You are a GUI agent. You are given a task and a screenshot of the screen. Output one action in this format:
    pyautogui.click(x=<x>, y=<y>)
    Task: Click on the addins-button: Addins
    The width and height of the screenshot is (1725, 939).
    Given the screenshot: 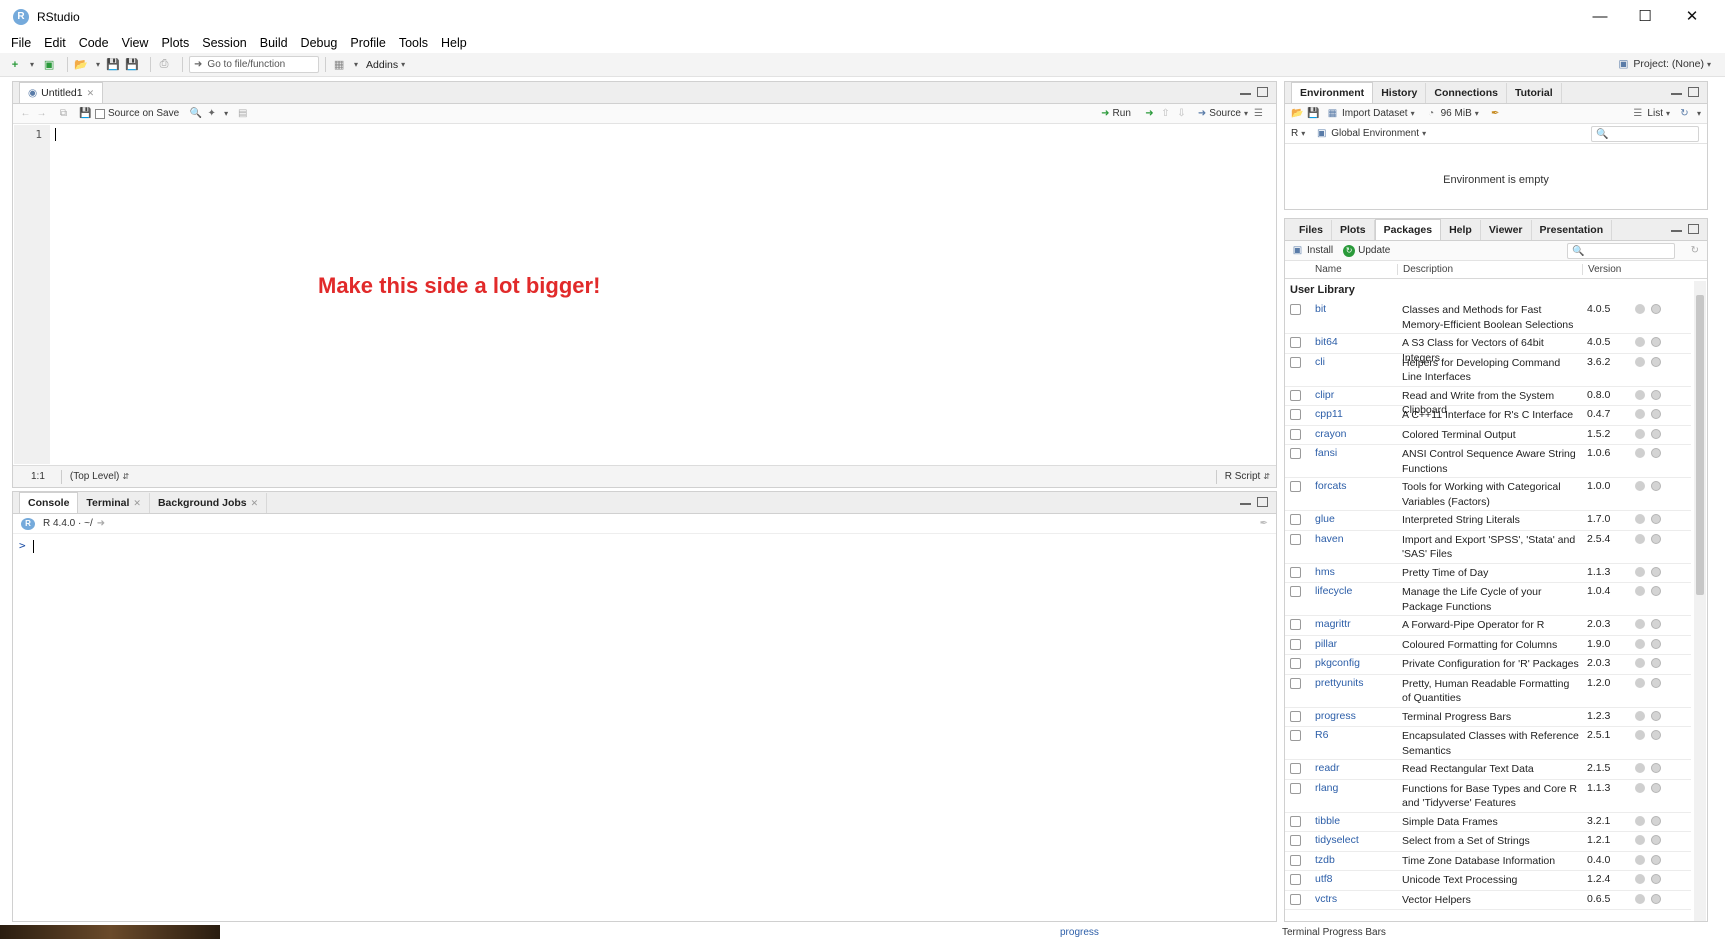 What is the action you would take?
    pyautogui.click(x=382, y=65)
    